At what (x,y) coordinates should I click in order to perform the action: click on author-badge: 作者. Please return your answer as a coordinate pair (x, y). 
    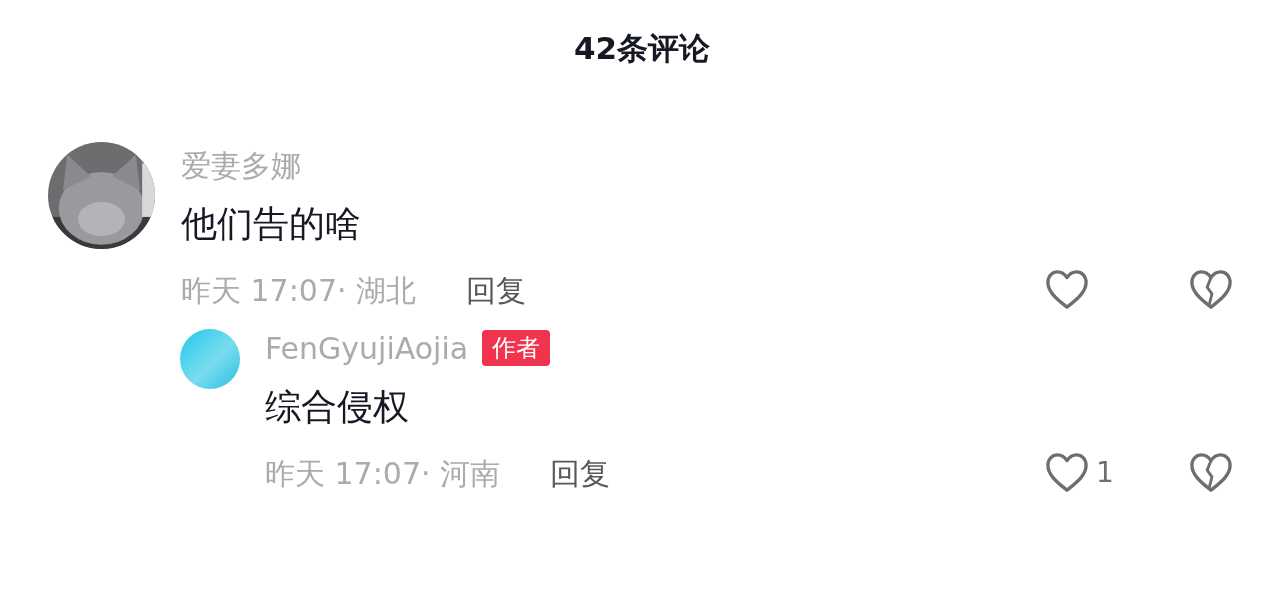
    Looking at the image, I should click on (516, 348).